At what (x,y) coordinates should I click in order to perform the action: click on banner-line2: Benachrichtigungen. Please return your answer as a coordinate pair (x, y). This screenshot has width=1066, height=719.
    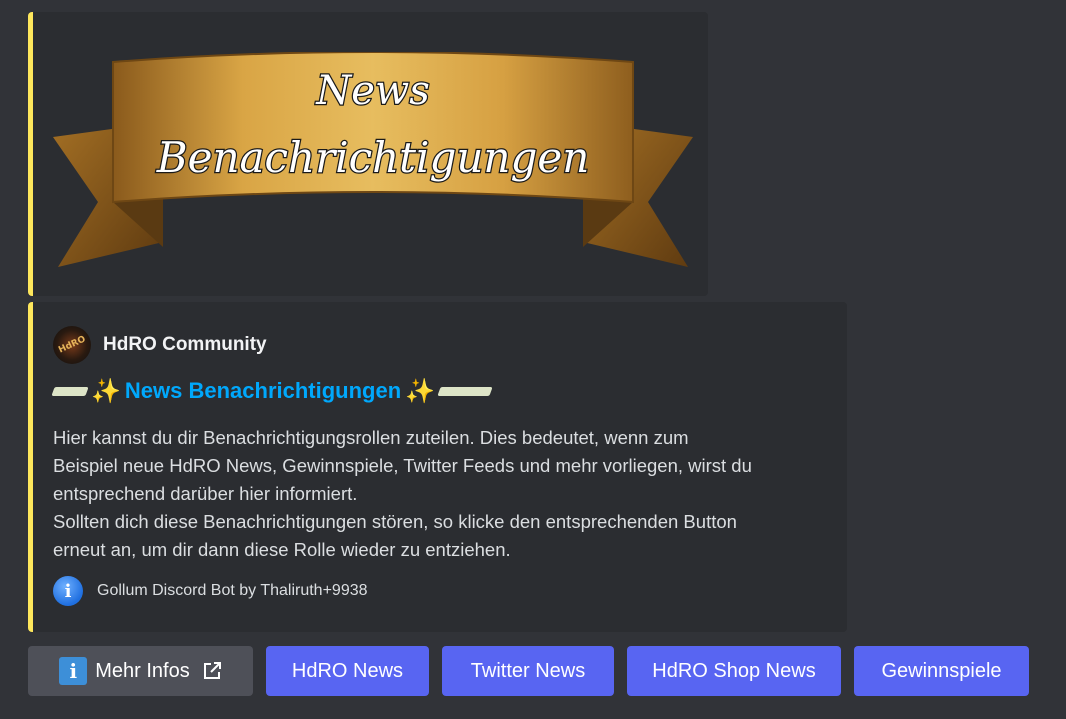
    Looking at the image, I should click on (373, 157).